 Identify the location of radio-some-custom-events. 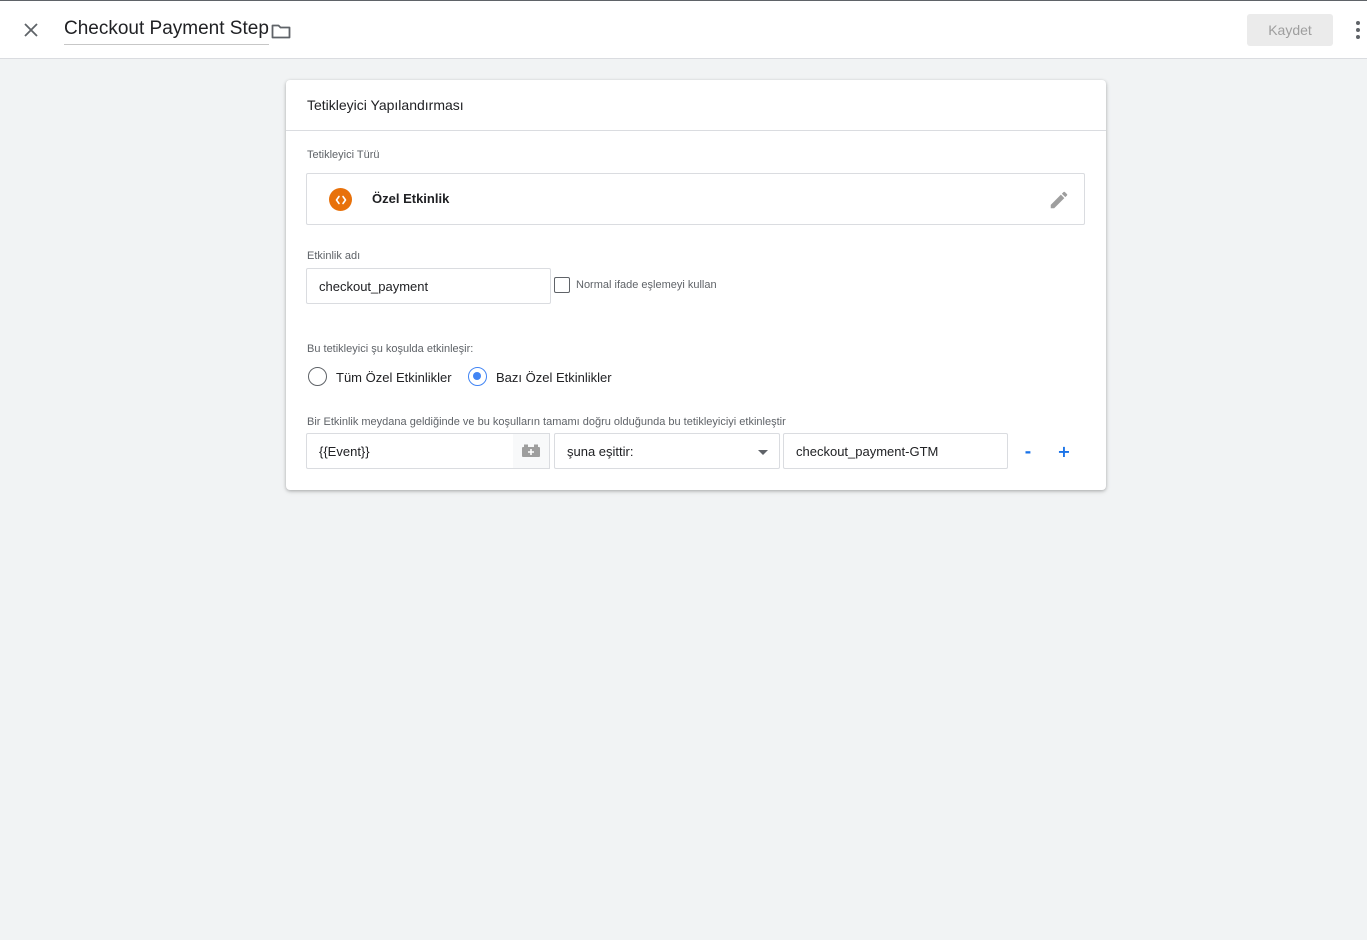
(477, 376).